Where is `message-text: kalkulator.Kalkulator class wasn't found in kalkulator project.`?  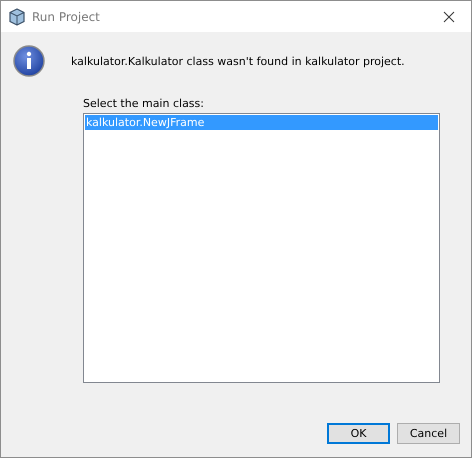 message-text: kalkulator.Kalkulator class wasn't found in kalkulator project. is located at coordinates (238, 61).